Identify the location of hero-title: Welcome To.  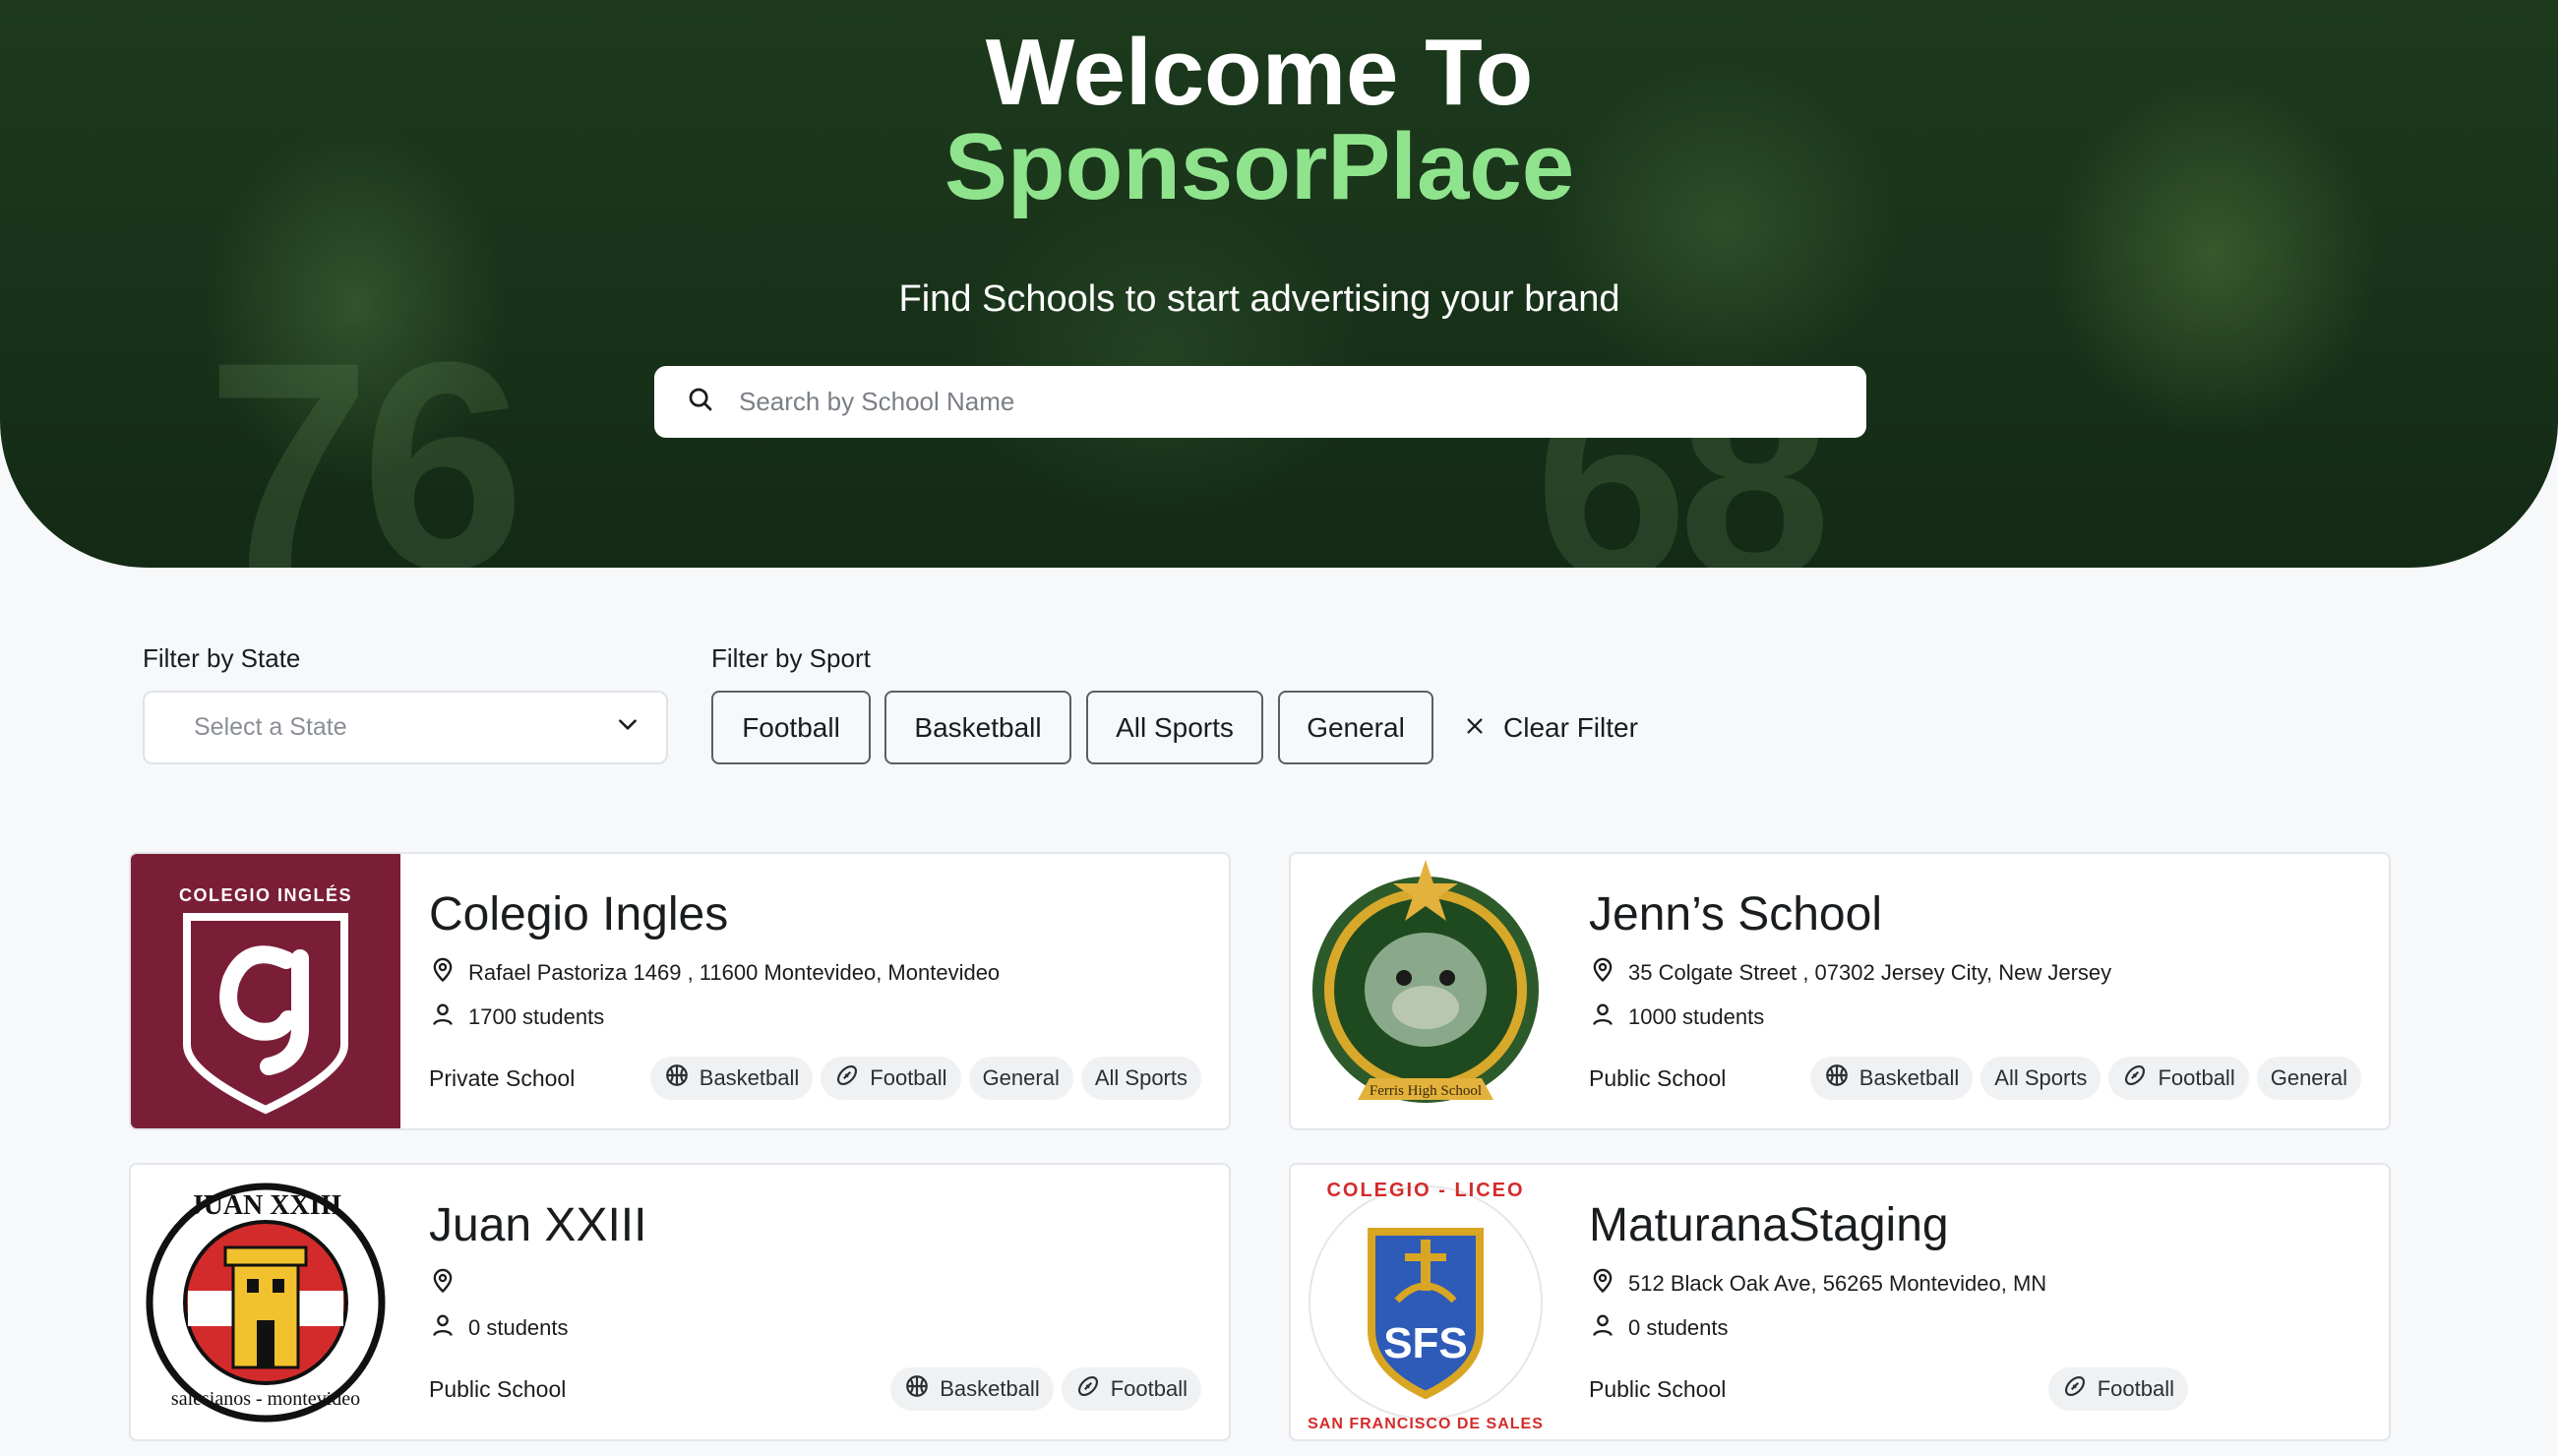
(1259, 72).